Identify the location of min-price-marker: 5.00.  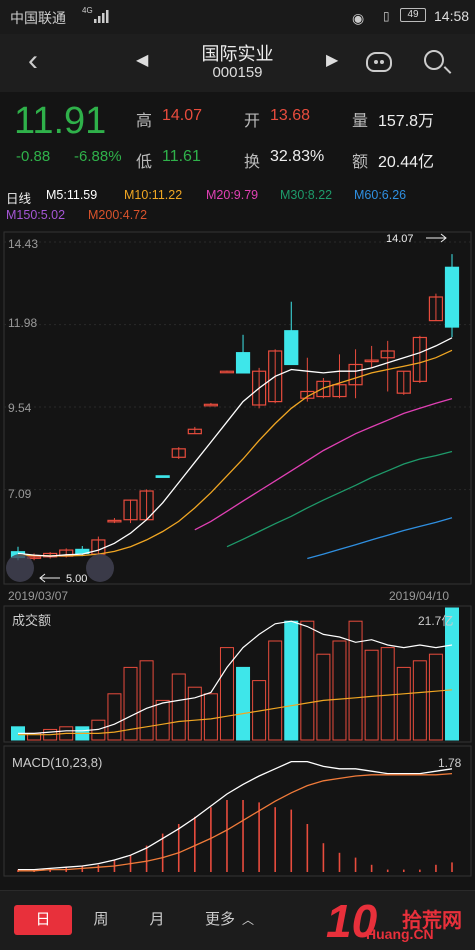
(76, 579).